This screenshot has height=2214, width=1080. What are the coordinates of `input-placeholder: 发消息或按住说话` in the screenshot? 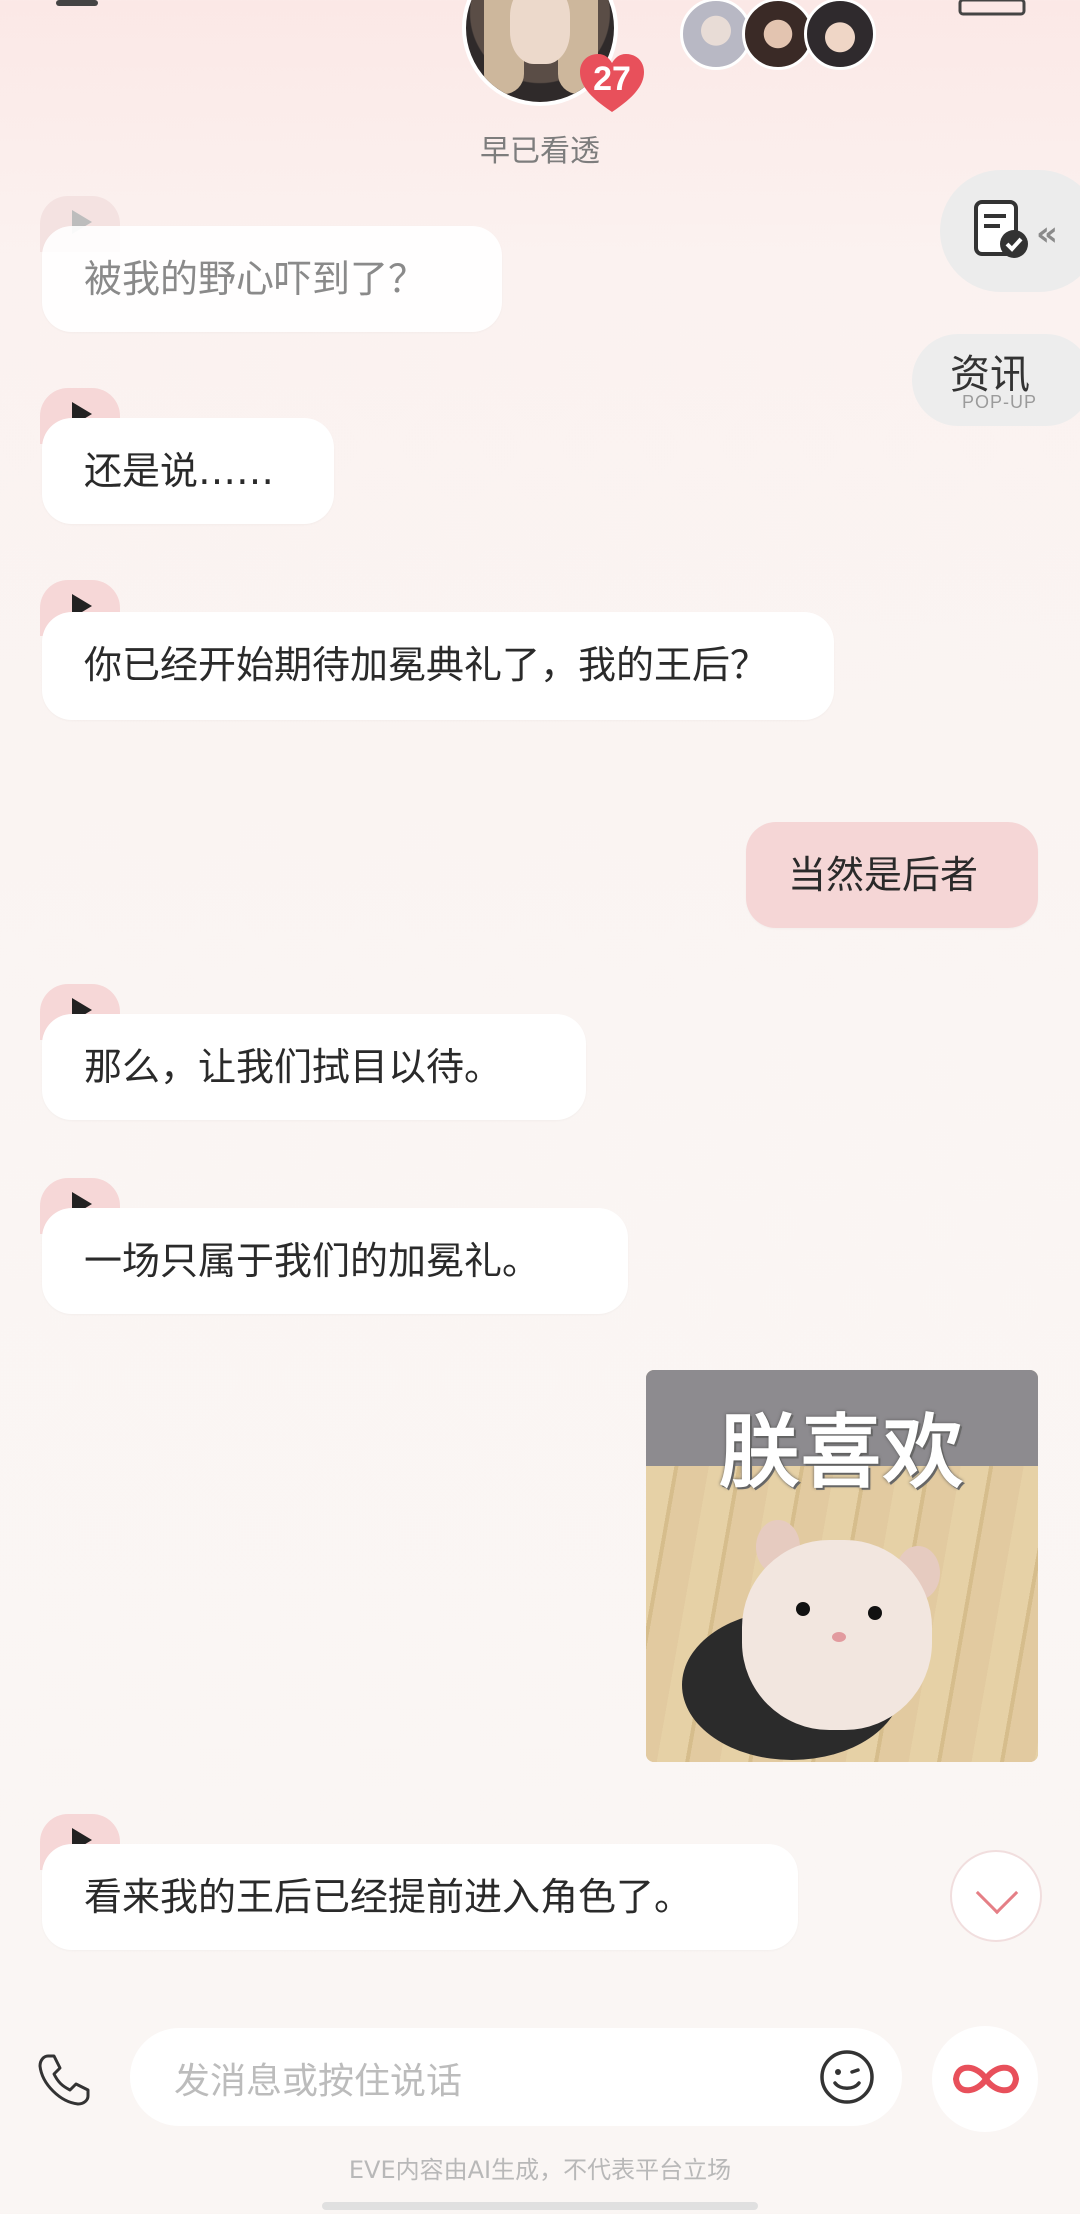 It's located at (318, 2081).